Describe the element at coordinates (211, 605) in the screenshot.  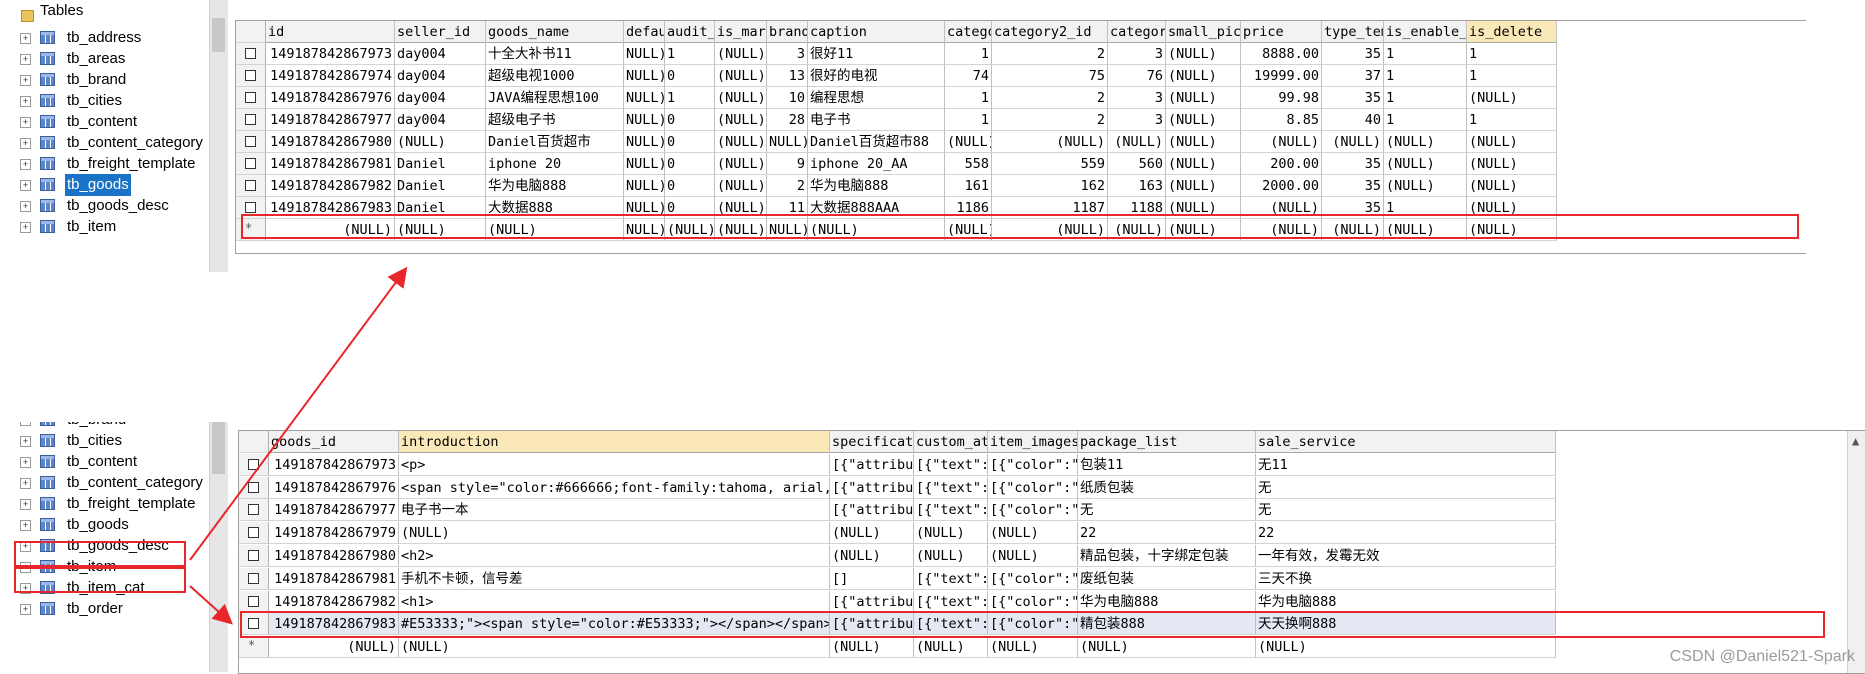
I see `arrow-to-bottom-grid` at that location.